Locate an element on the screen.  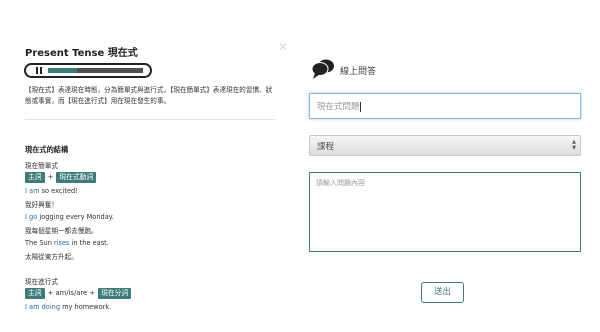
chat-bubbles-icon is located at coordinates (322, 69).